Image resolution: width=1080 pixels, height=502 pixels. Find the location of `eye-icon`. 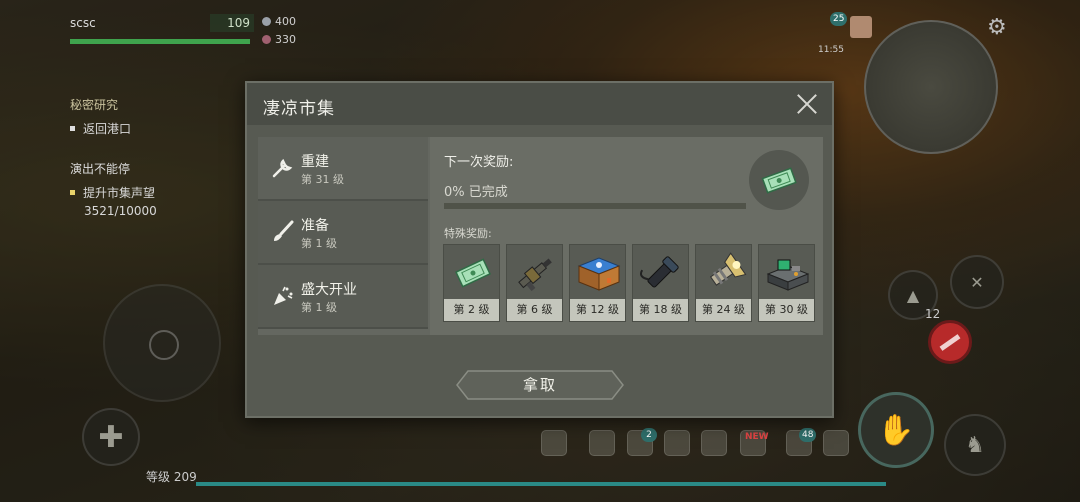

eye-icon is located at coordinates (714, 443).